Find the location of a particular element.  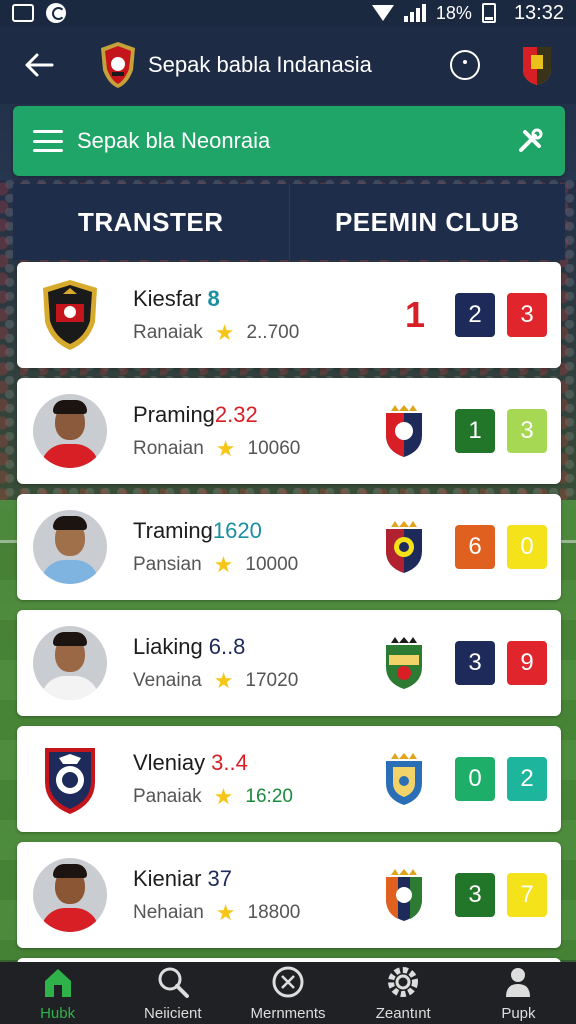

bottom-nav: Hubk Neiicient Mernments Zeantınt Pupk is located at coordinates (288, 993).